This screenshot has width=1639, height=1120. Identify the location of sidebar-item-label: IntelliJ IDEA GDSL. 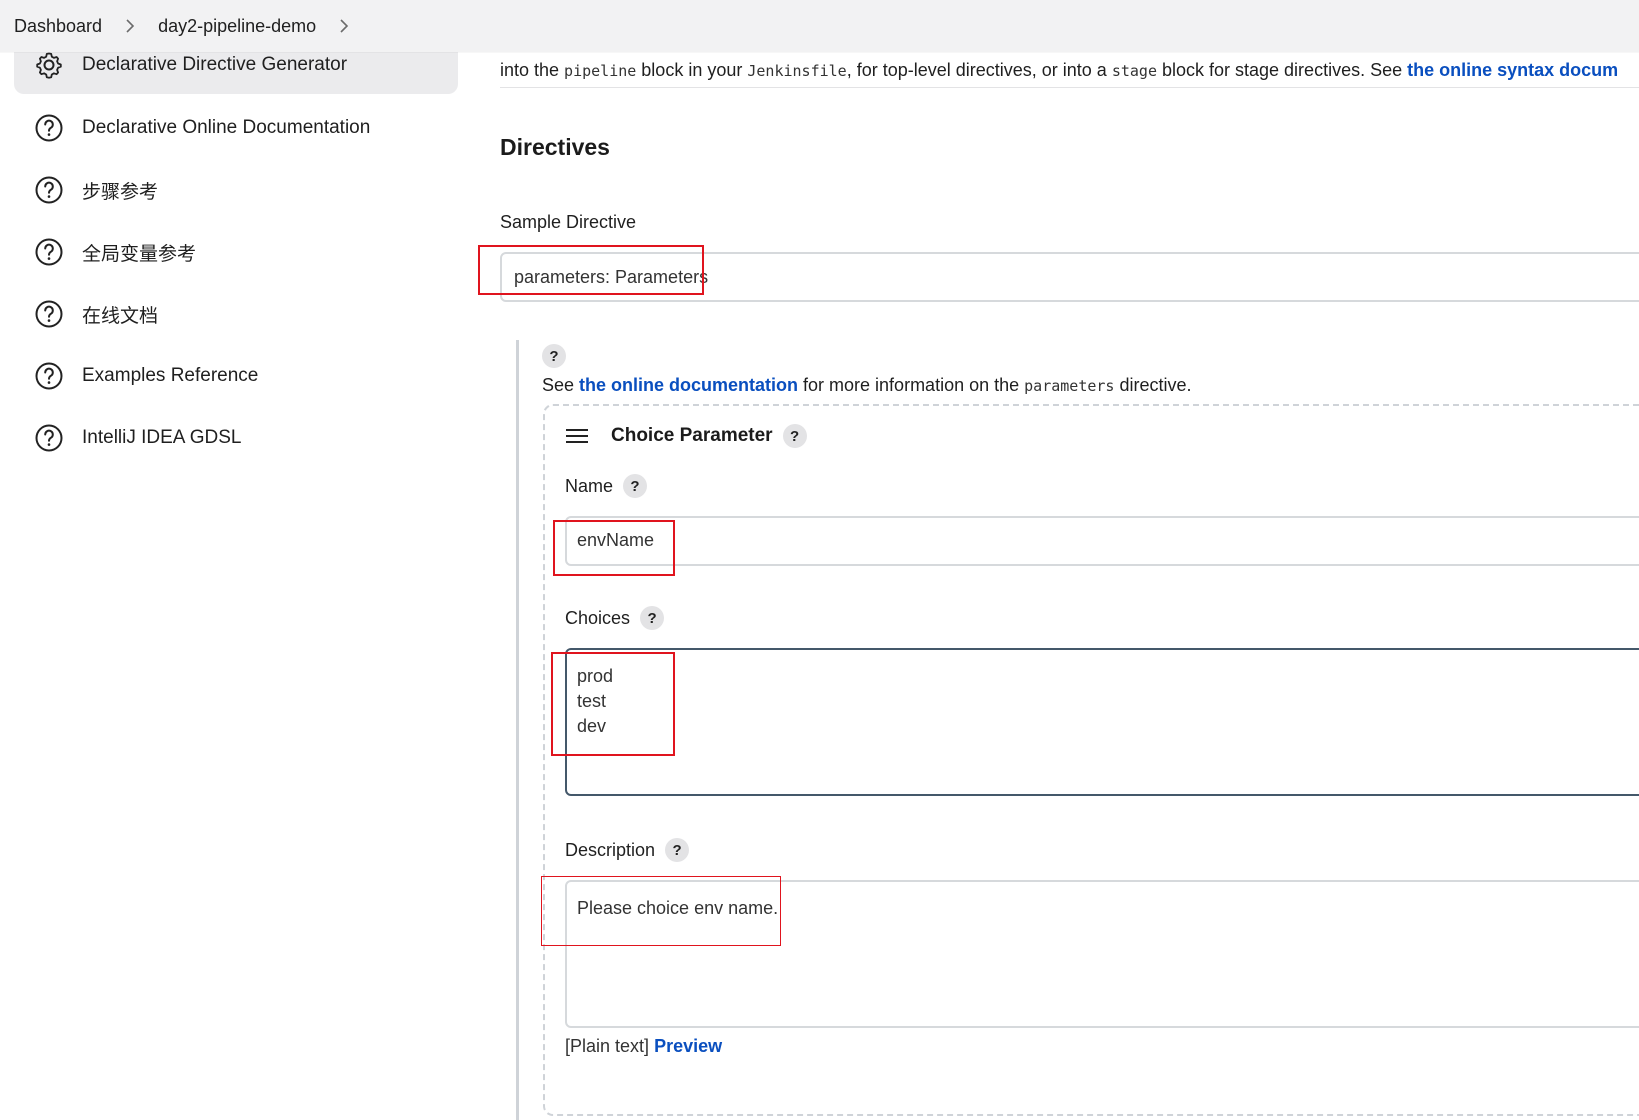
(162, 437).